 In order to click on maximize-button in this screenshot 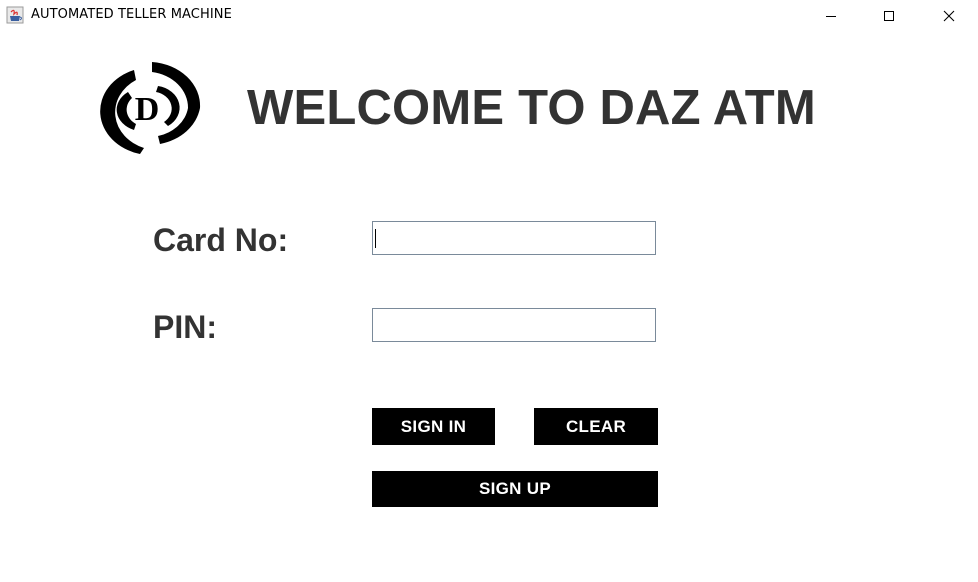, I will do `click(889, 15)`.